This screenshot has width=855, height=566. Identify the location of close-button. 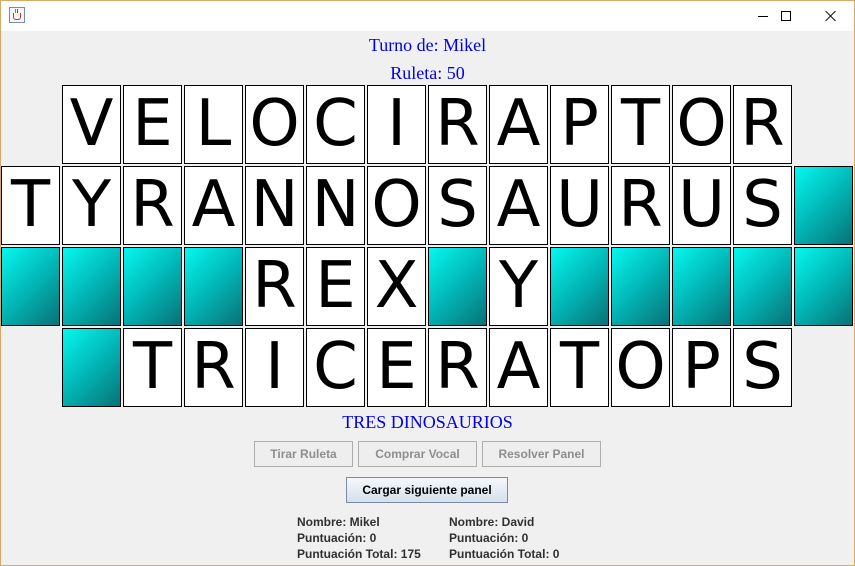
(831, 16).